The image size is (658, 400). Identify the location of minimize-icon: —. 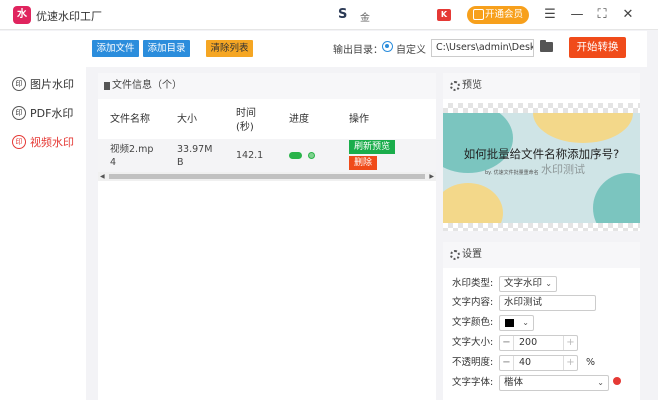
(577, 15).